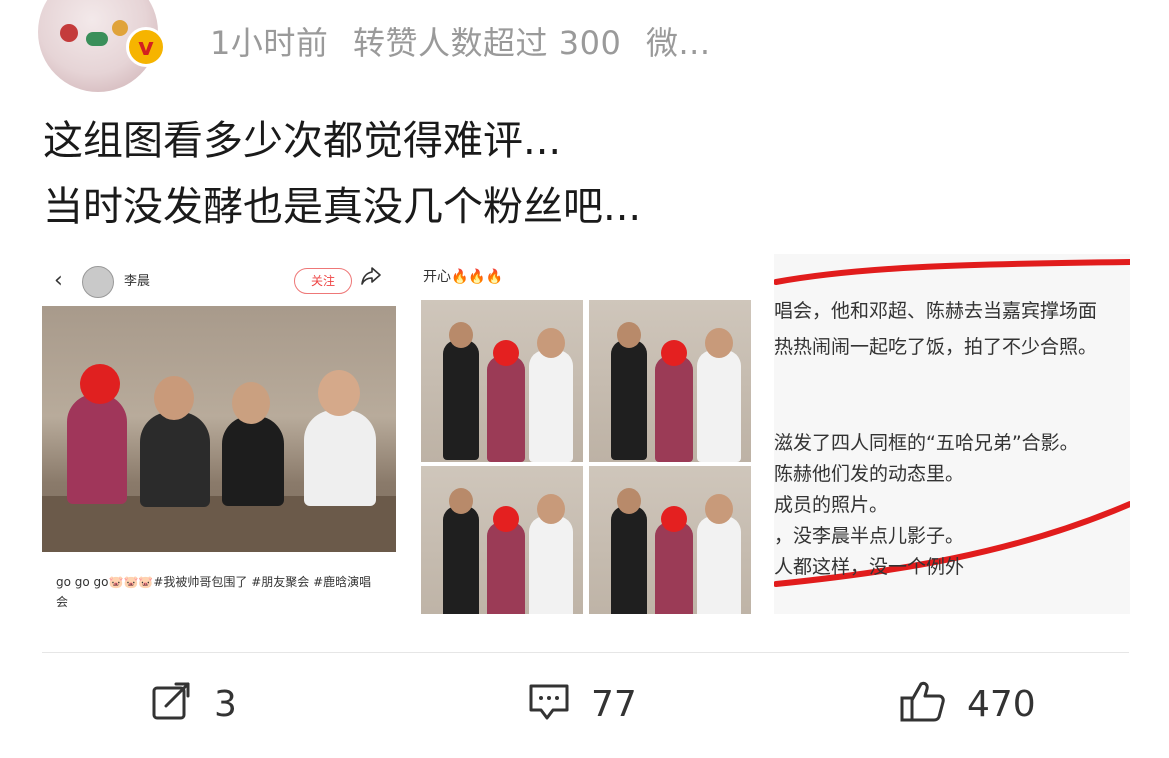 The height and width of the screenshot is (758, 1169). I want to click on screenshot-text-line: 成员的照片。, so click(831, 505).